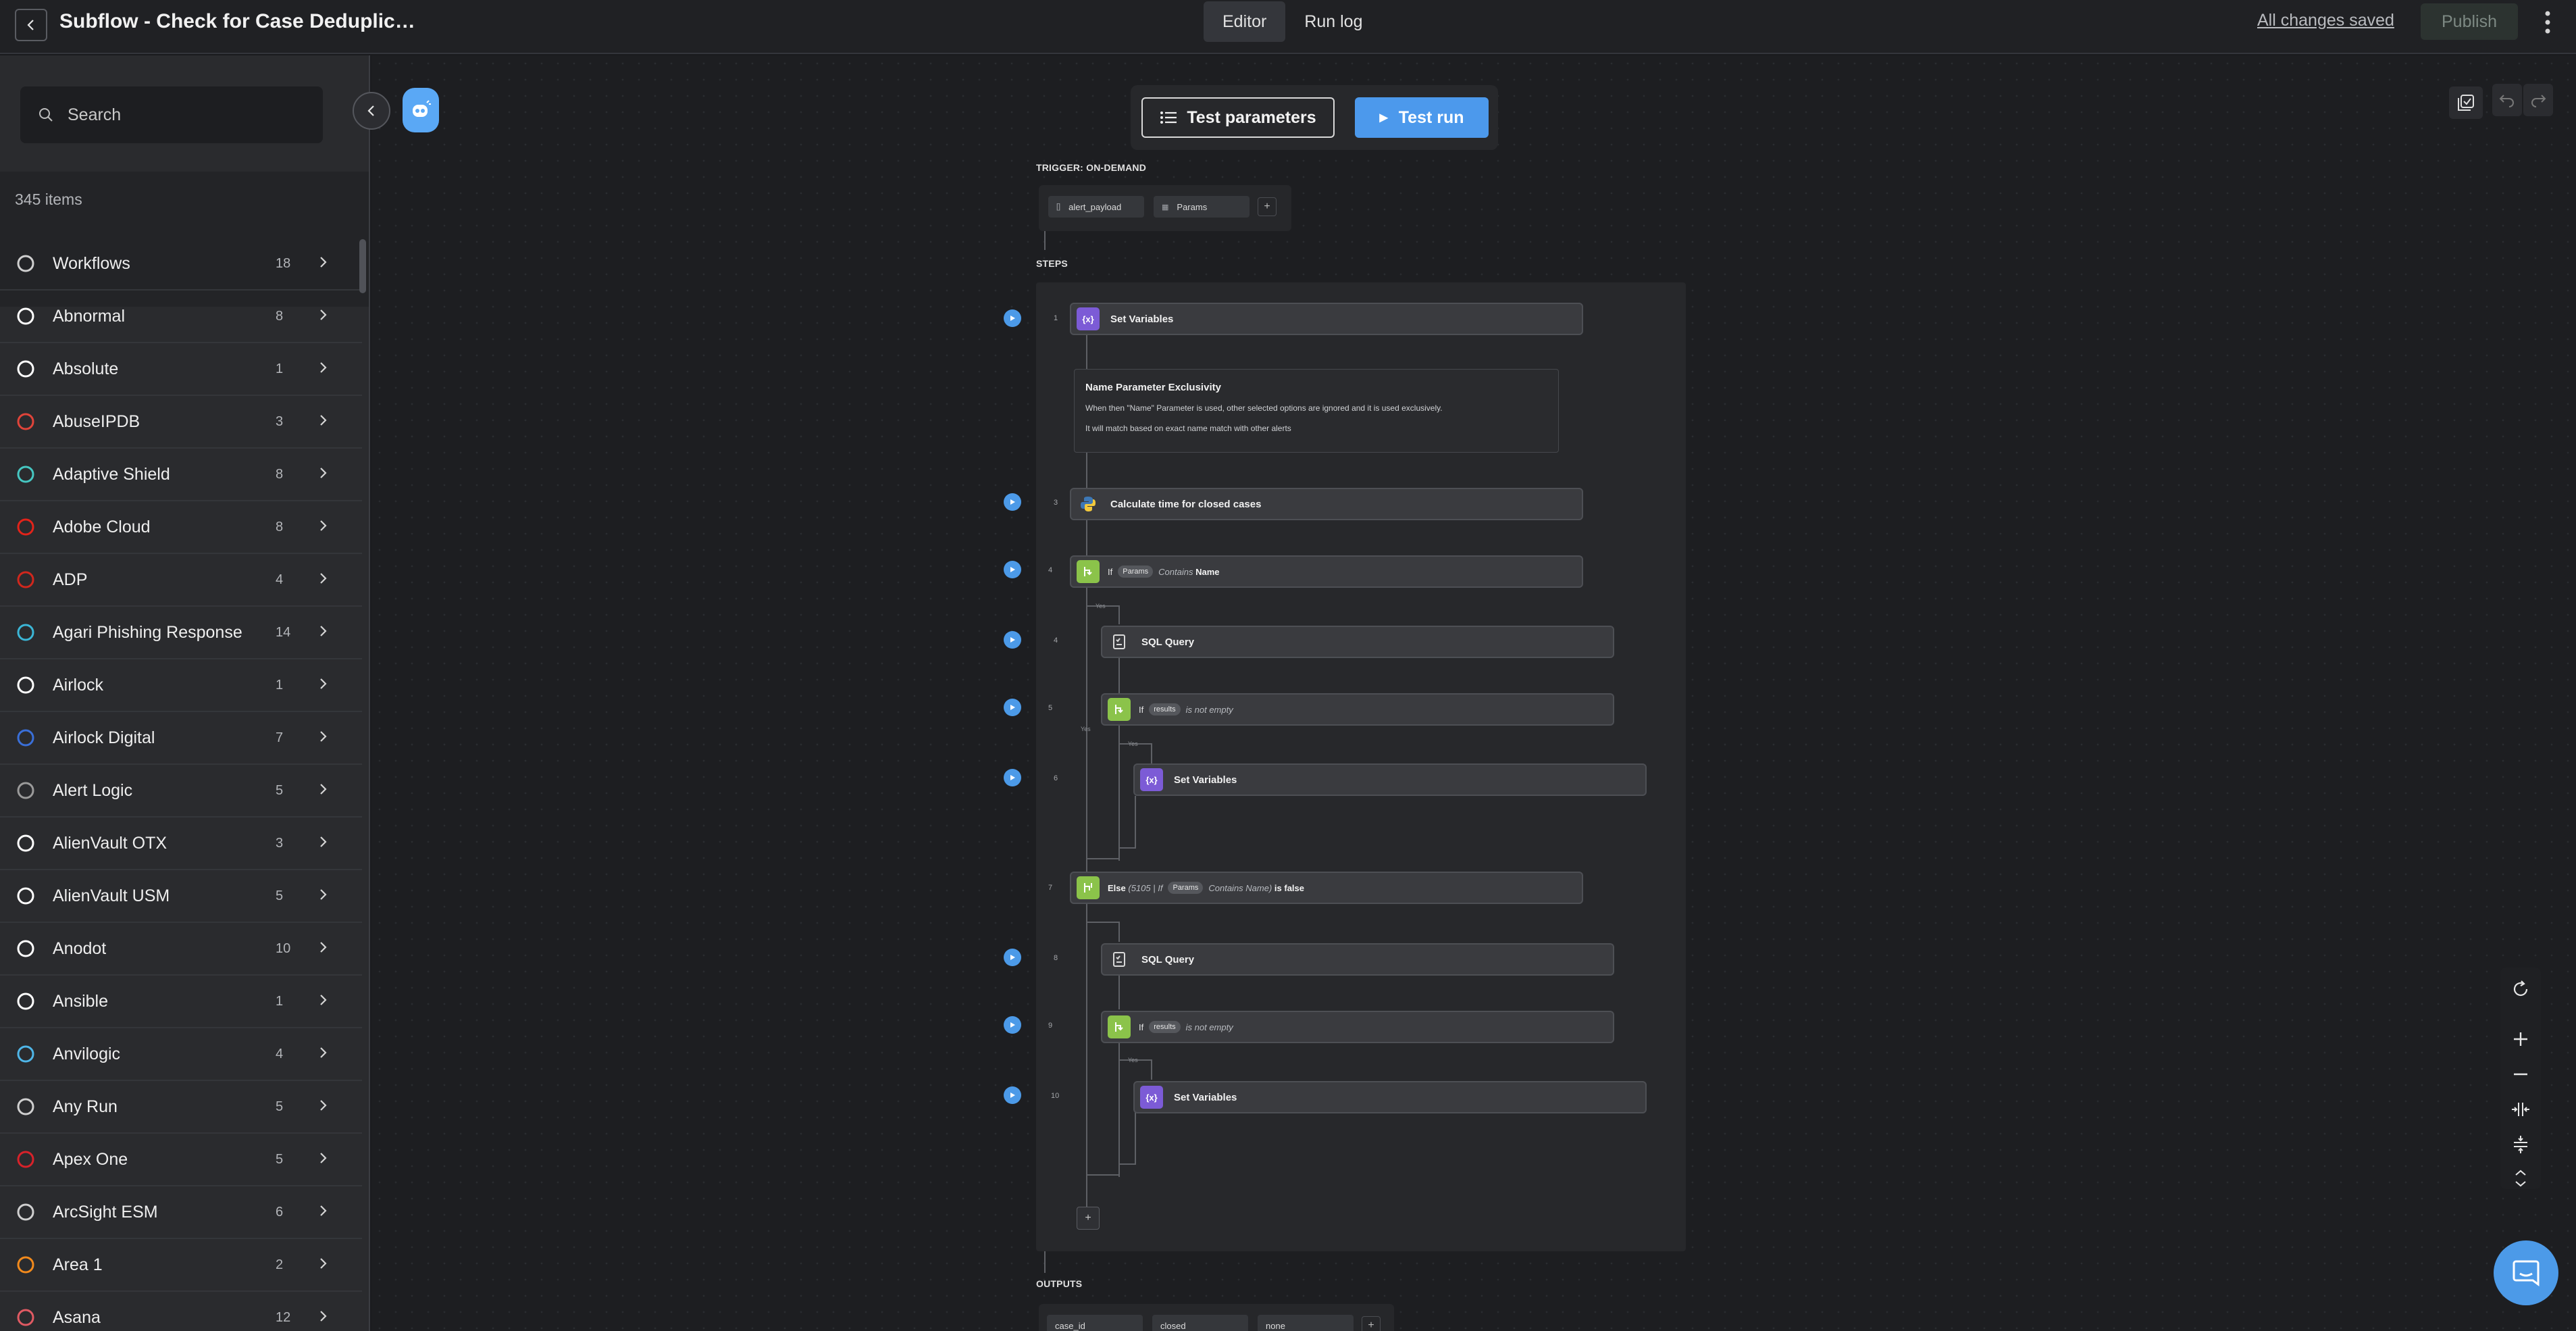 This screenshot has height=1331, width=2576. Describe the element at coordinates (2520, 989) in the screenshot. I see `reset-view-button` at that location.